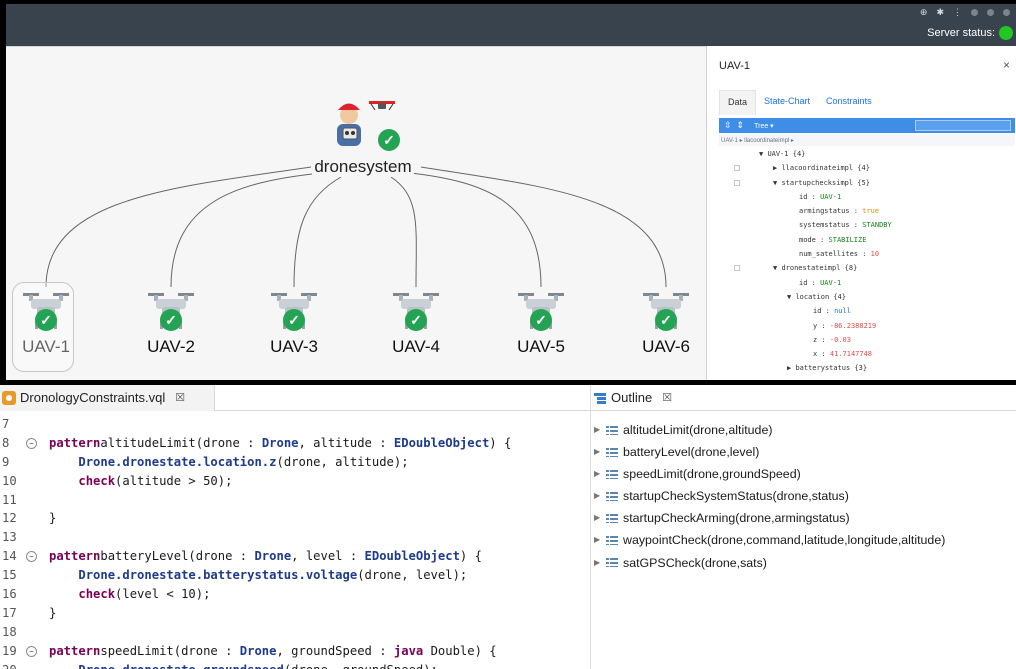 This screenshot has height=669, width=1016. Describe the element at coordinates (924, 12) in the screenshot. I see `zoom-icon: ⊕` at that location.